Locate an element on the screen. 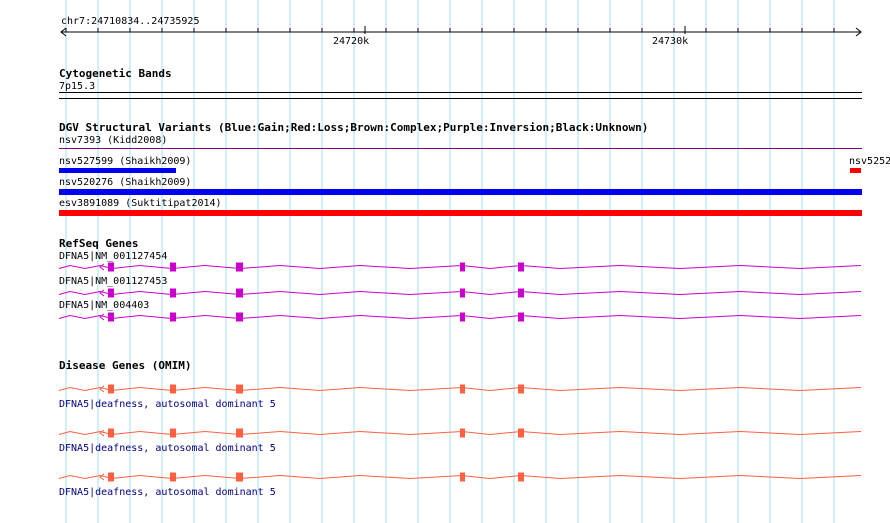 The image size is (890, 523). omim-feature-label-1: DFNA5|deafness, autosomal dominant 5 is located at coordinates (167, 404).